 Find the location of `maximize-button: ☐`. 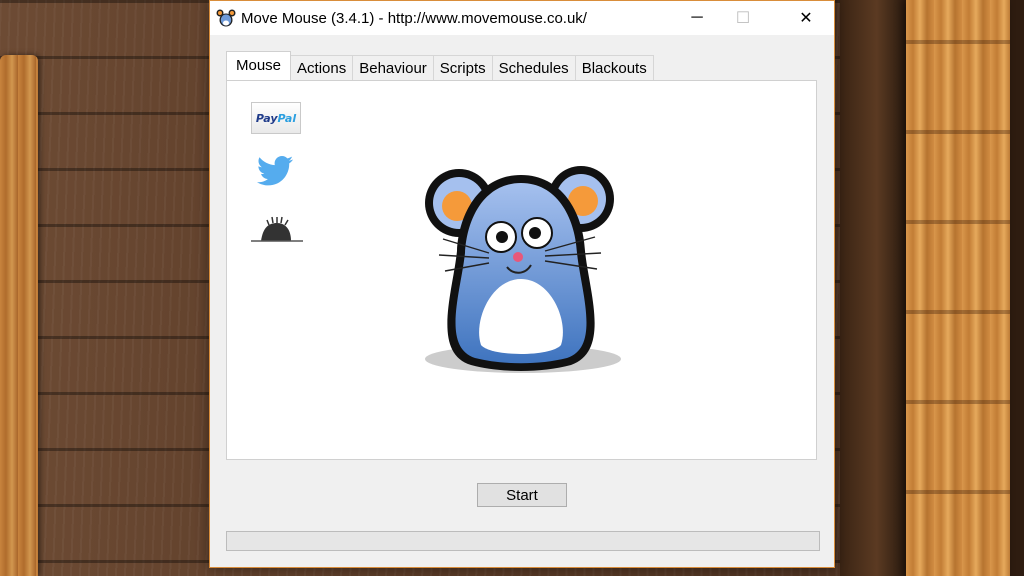

maximize-button: ☐ is located at coordinates (743, 18).